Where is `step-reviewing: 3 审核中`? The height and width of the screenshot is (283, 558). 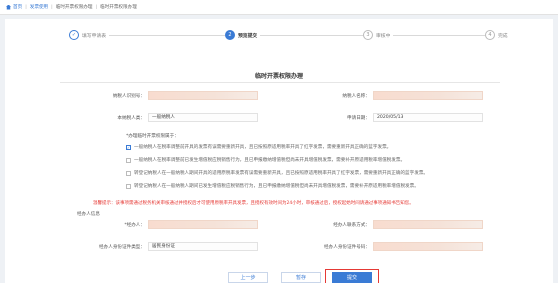
step-reviewing: 3 审核中 is located at coordinates (378, 35).